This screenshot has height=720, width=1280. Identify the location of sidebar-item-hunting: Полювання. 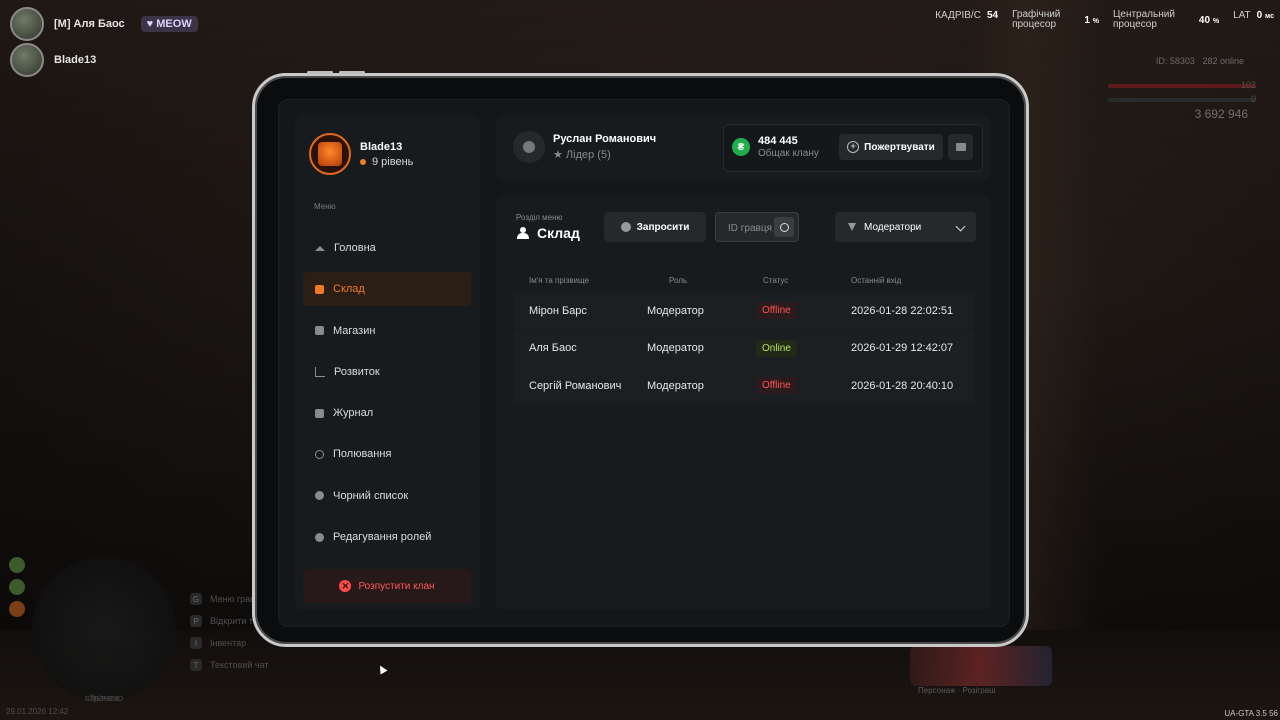
(387, 454).